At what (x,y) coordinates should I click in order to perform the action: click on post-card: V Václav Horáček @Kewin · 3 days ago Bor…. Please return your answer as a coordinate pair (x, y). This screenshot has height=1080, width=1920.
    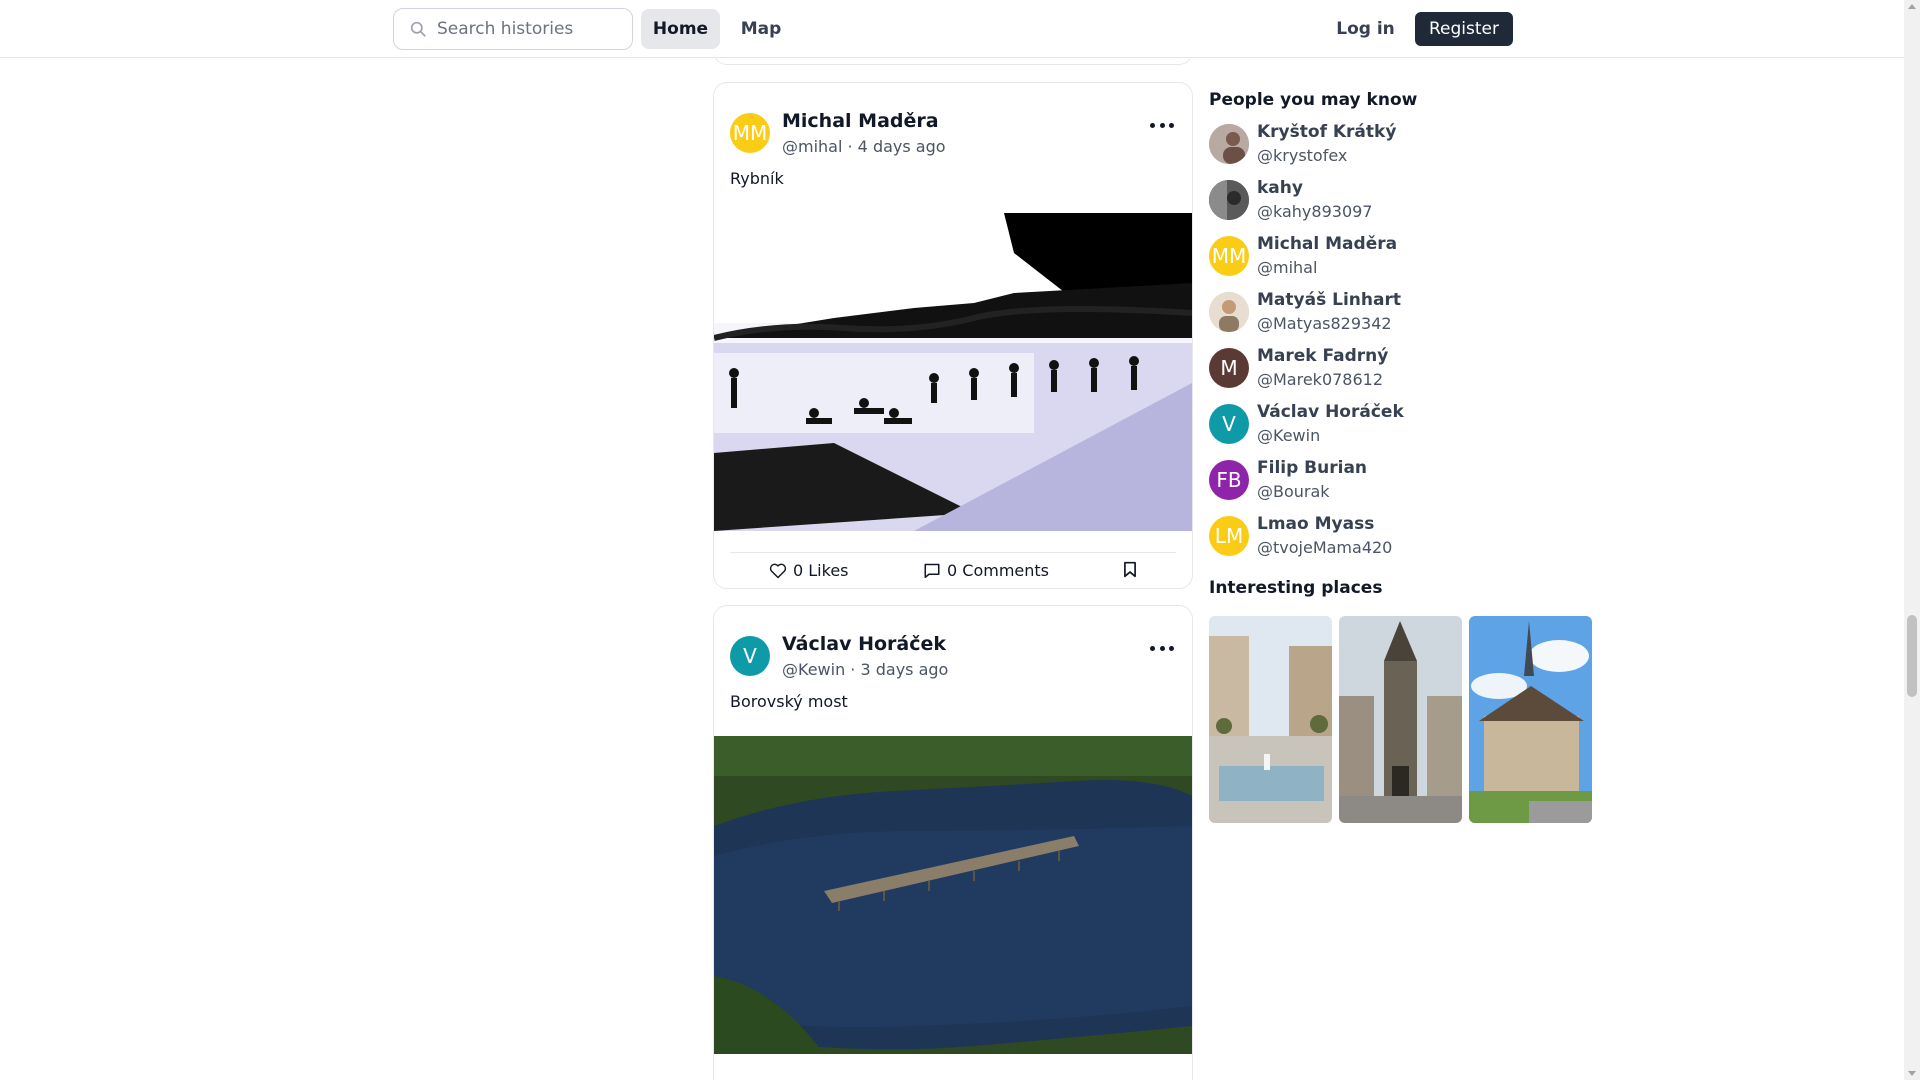
    Looking at the image, I should click on (953, 842).